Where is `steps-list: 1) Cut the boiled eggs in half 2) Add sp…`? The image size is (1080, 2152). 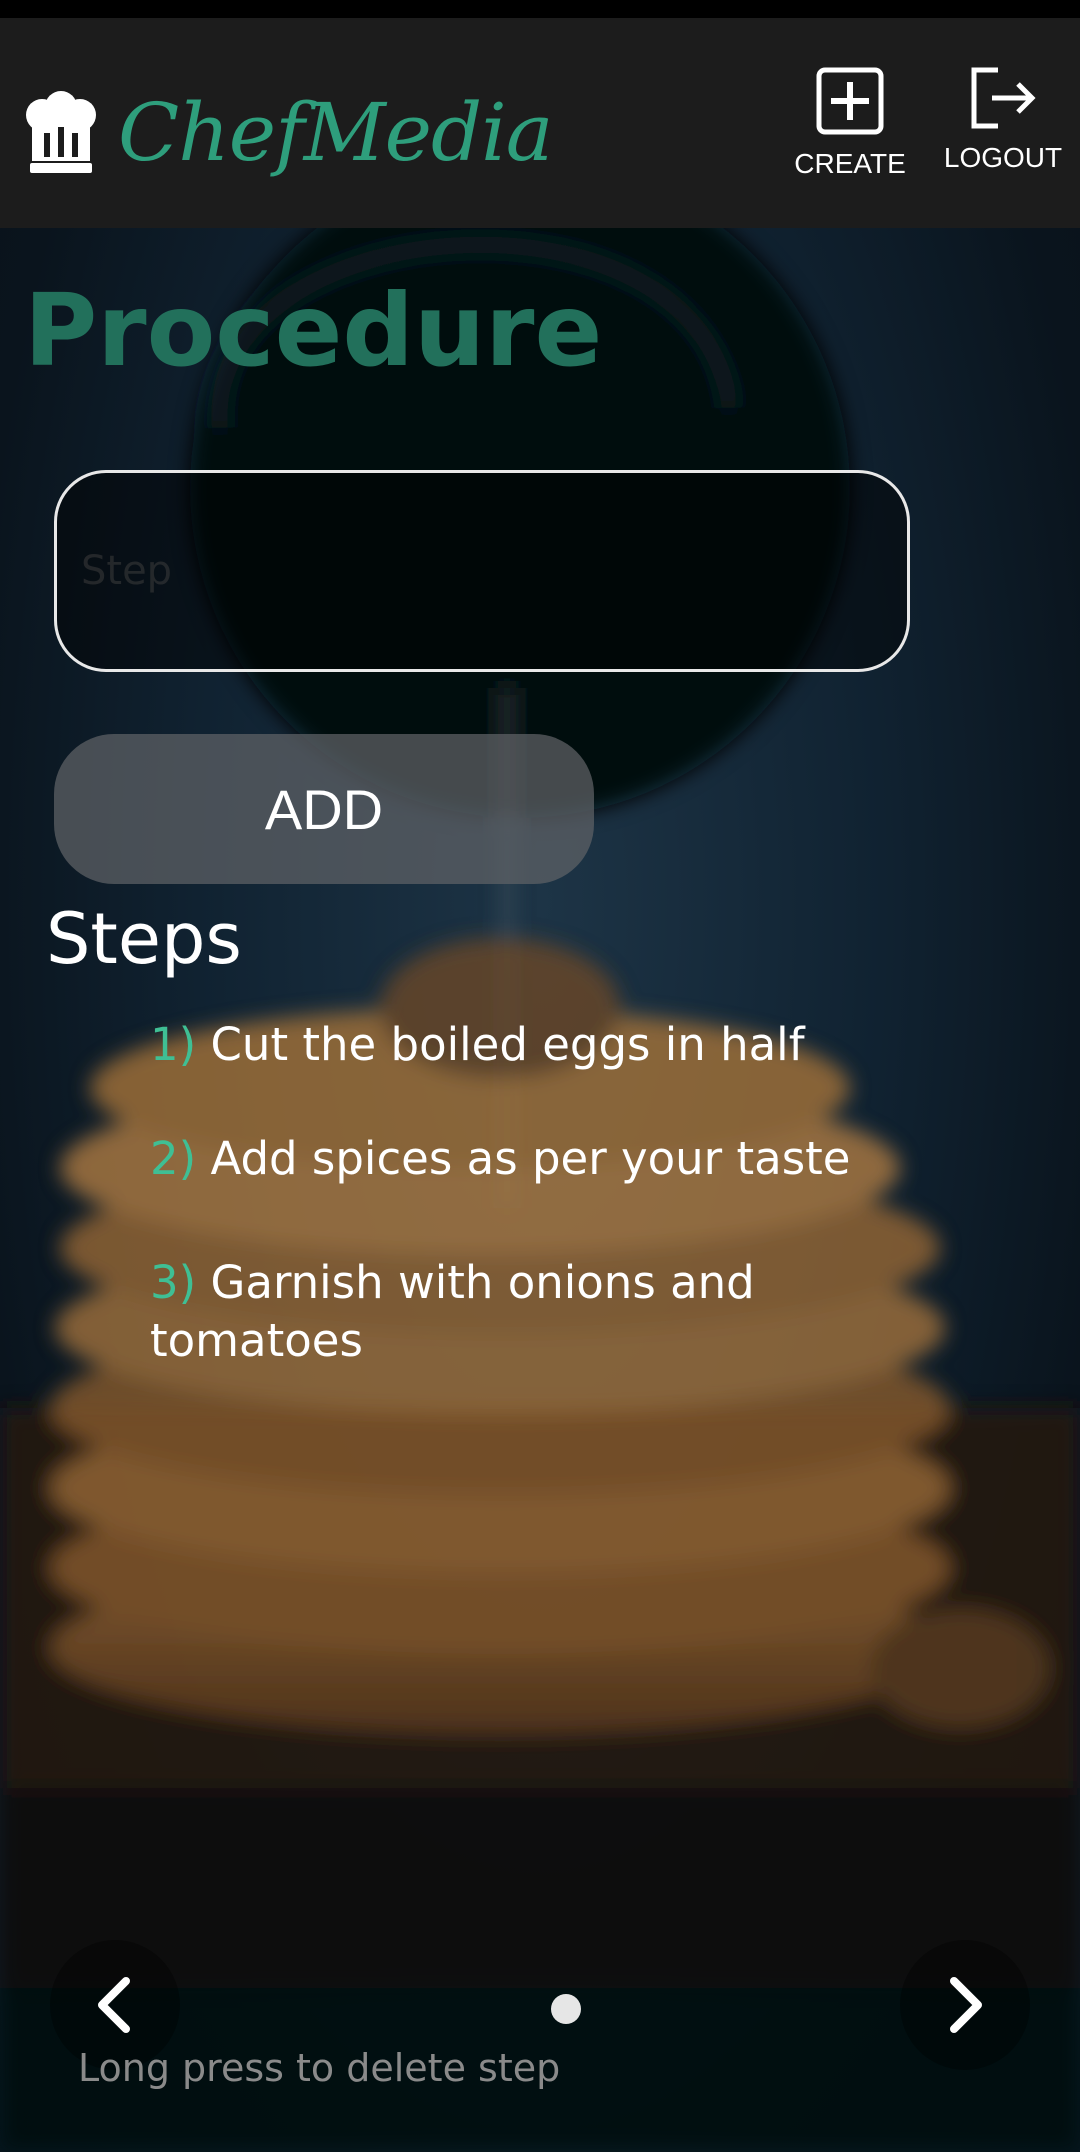
steps-list: 1) Cut the boiled eggs in half 2) Add sp… is located at coordinates (540, 1226).